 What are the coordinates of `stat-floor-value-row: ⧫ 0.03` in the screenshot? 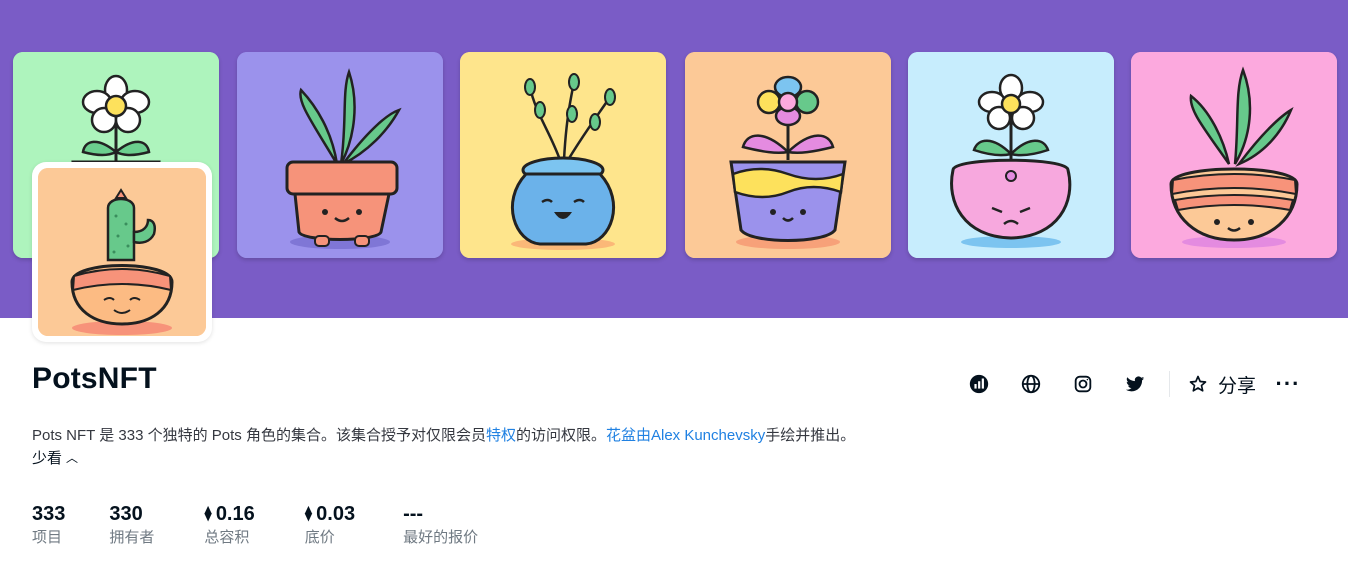 It's located at (330, 514).